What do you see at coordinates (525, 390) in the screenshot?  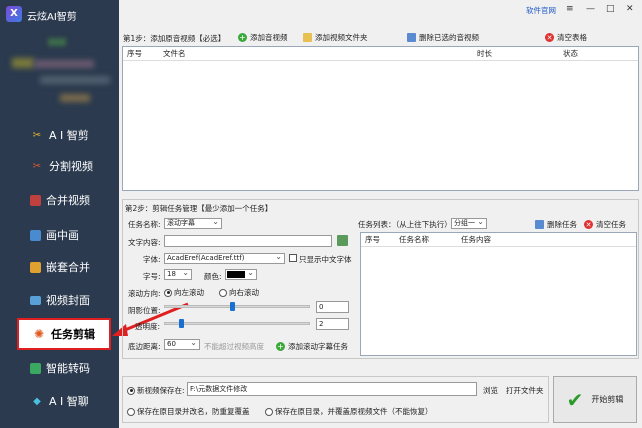 I see `open-folder-button: 打开文件夹` at bounding box center [525, 390].